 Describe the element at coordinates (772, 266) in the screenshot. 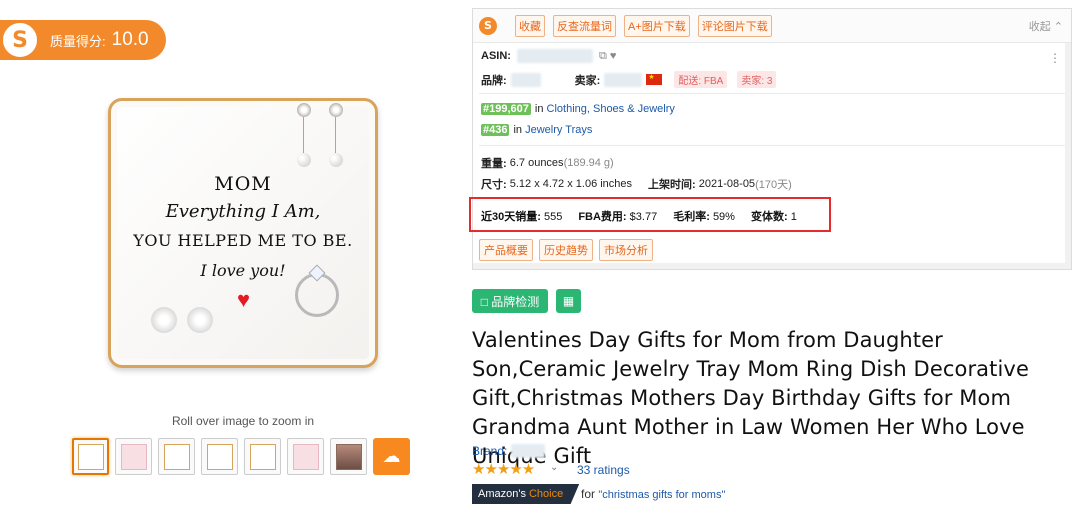

I see `horizontal-scrollbar` at that location.